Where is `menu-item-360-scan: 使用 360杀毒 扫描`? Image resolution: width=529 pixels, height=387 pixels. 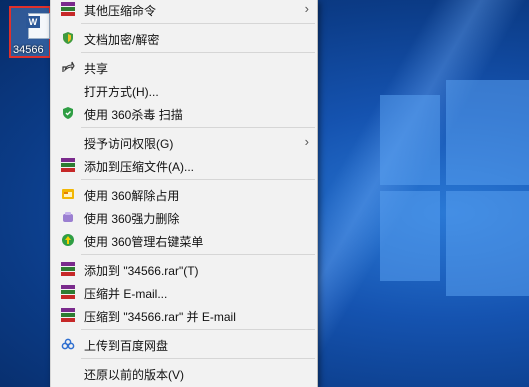
menu-item-360-scan: 使用 360杀毒 扫描 is located at coordinates (184, 113).